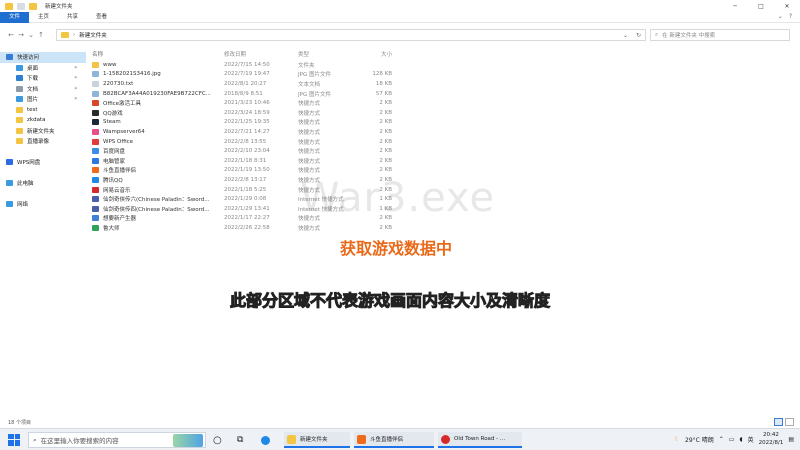  Describe the element at coordinates (444, 132) in the screenshot. I see `file-row: Wampserver64 2022/7/21 14:27 快捷方式 2 KB` at that location.